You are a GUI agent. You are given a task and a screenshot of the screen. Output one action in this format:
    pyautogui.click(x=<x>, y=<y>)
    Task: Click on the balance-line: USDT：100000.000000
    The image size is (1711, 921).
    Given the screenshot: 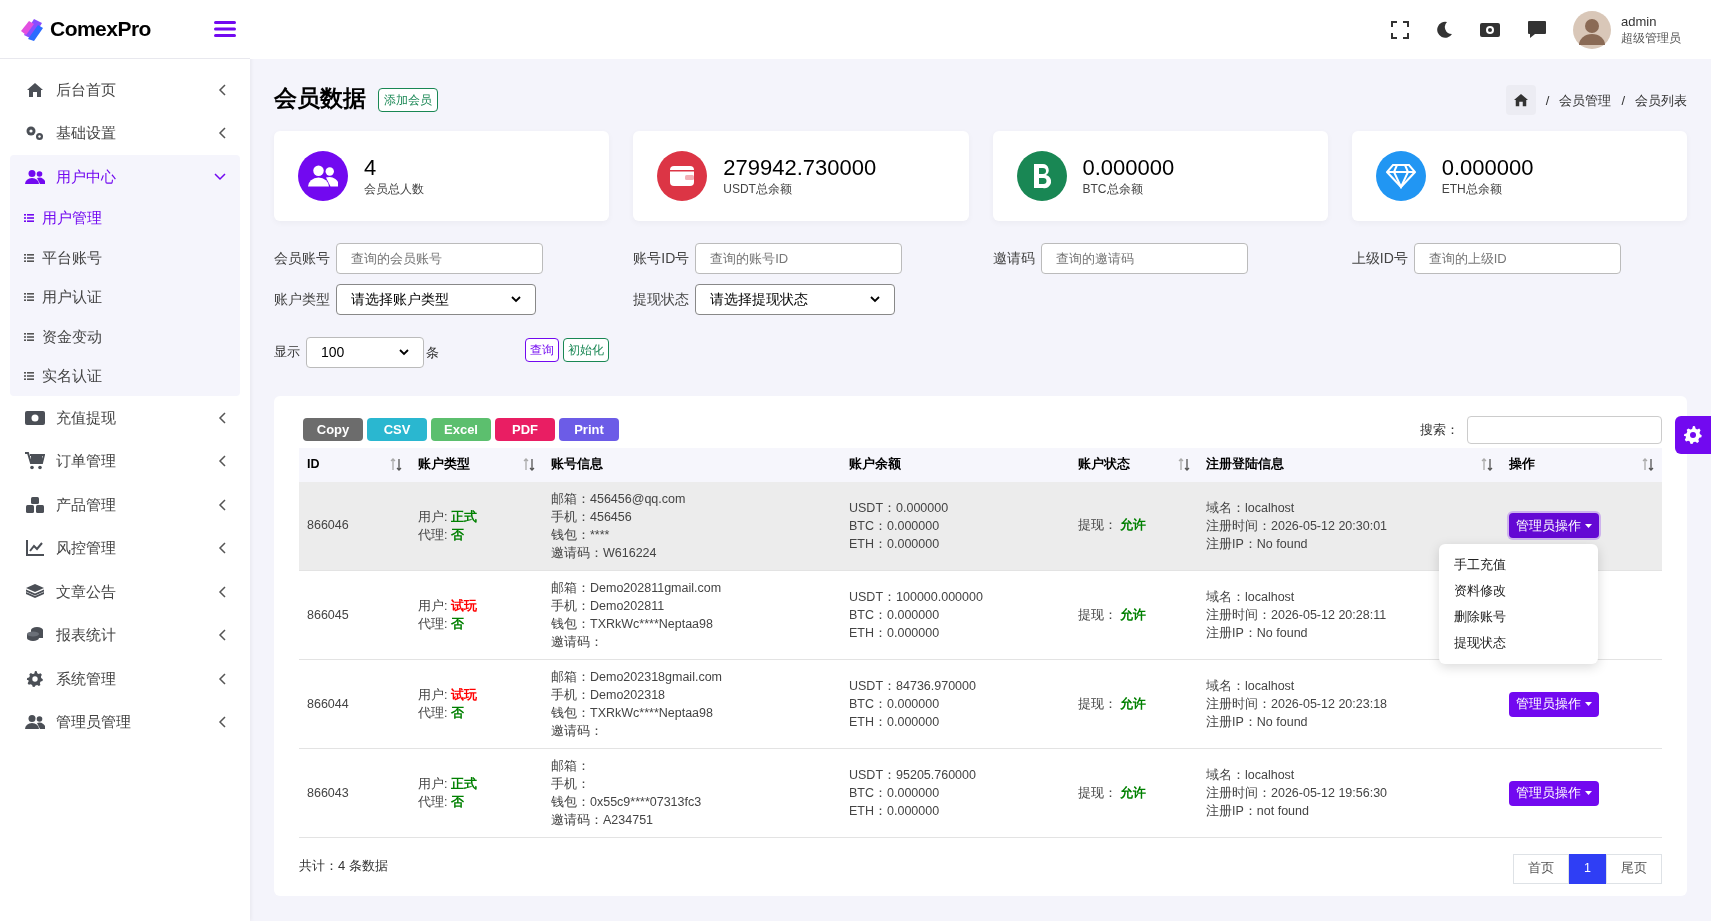 What is the action you would take?
    pyautogui.click(x=916, y=597)
    